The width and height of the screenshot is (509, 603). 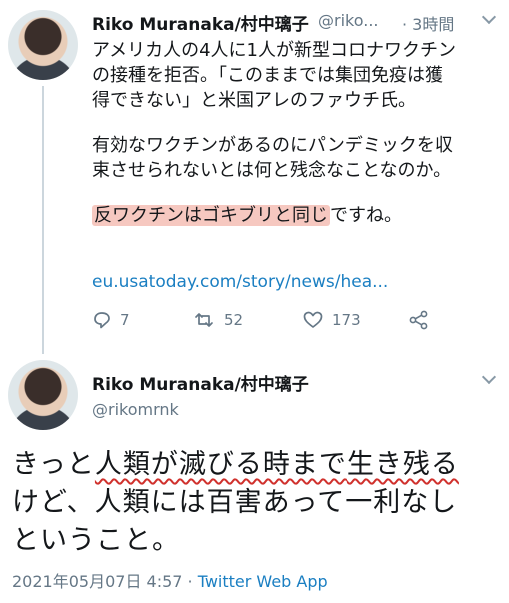 I want to click on tweet-line: アメリカ人の4人に1人が新型コロナワクチン, so click(x=274, y=50).